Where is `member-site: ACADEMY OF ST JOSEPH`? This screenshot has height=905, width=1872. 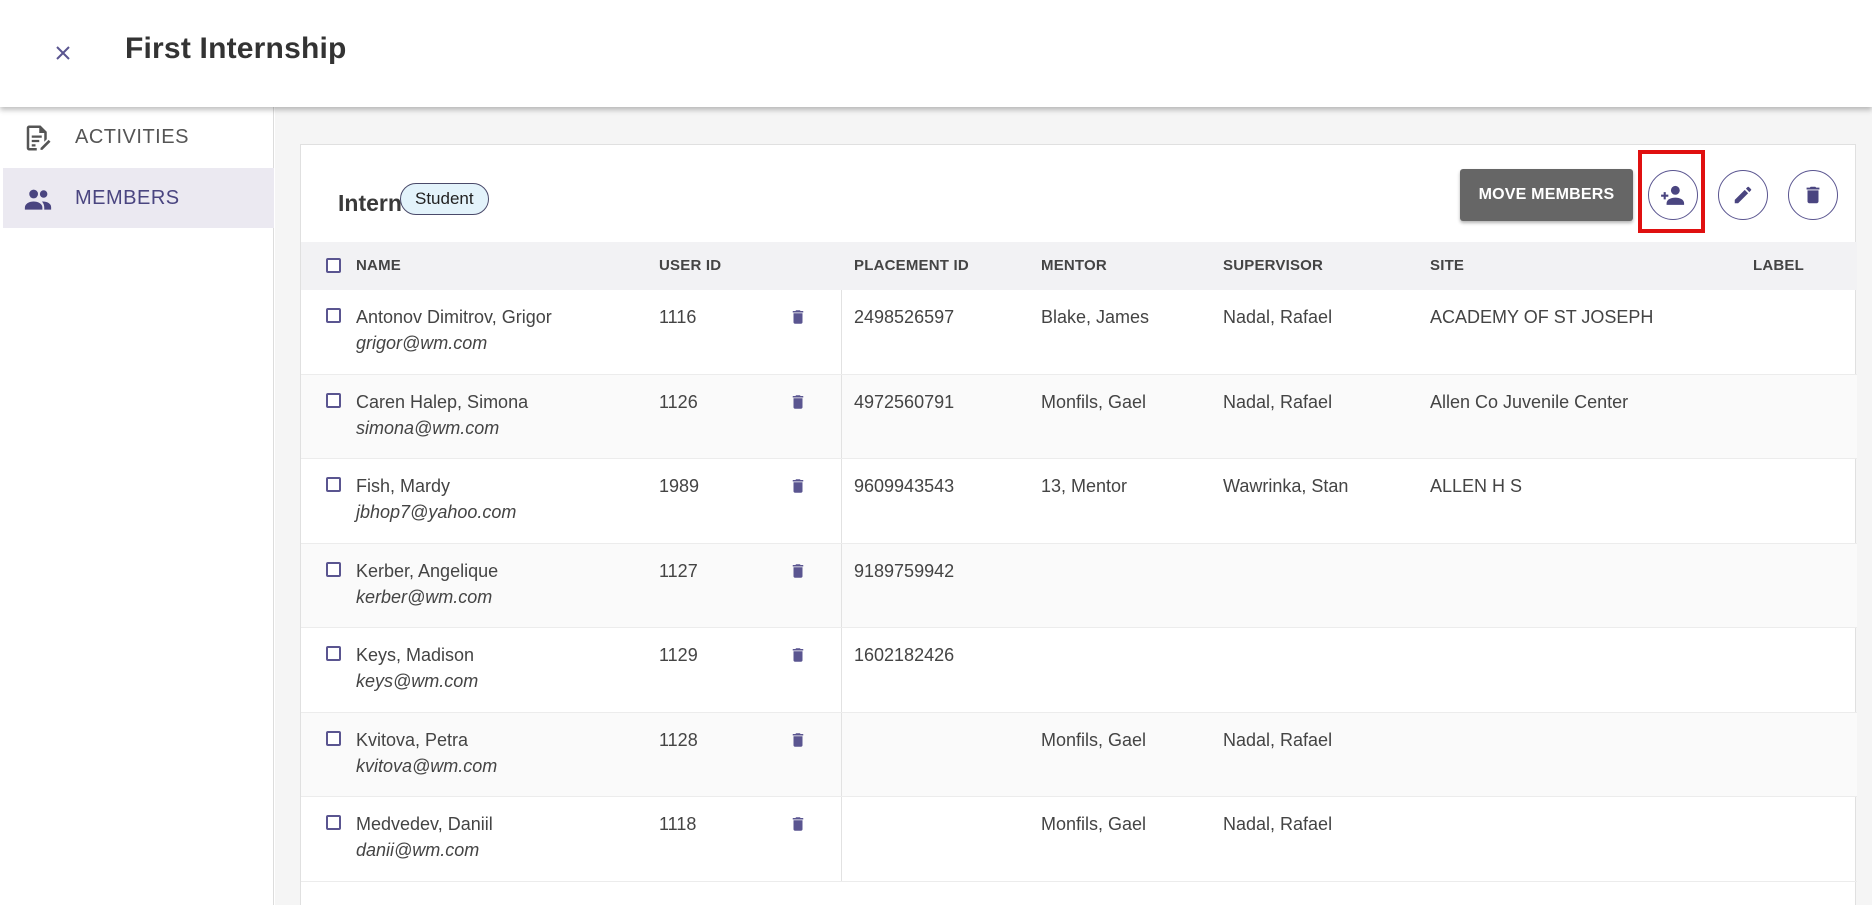 member-site: ACADEMY OF ST JOSEPH is located at coordinates (1542, 317).